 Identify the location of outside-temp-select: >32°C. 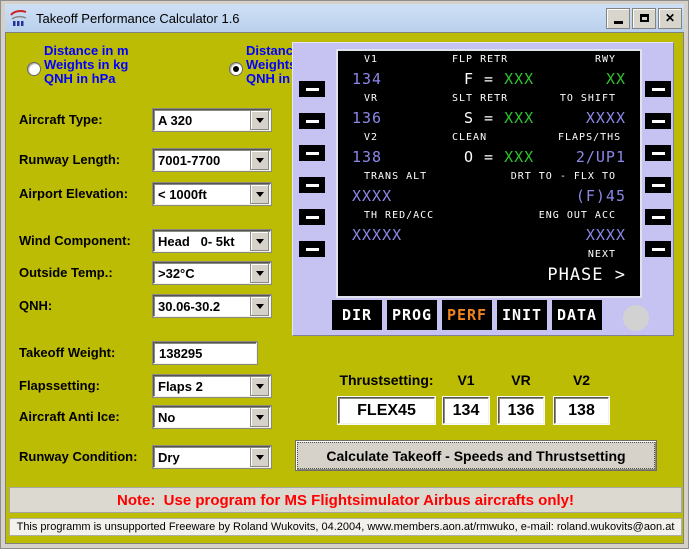
(212, 273).